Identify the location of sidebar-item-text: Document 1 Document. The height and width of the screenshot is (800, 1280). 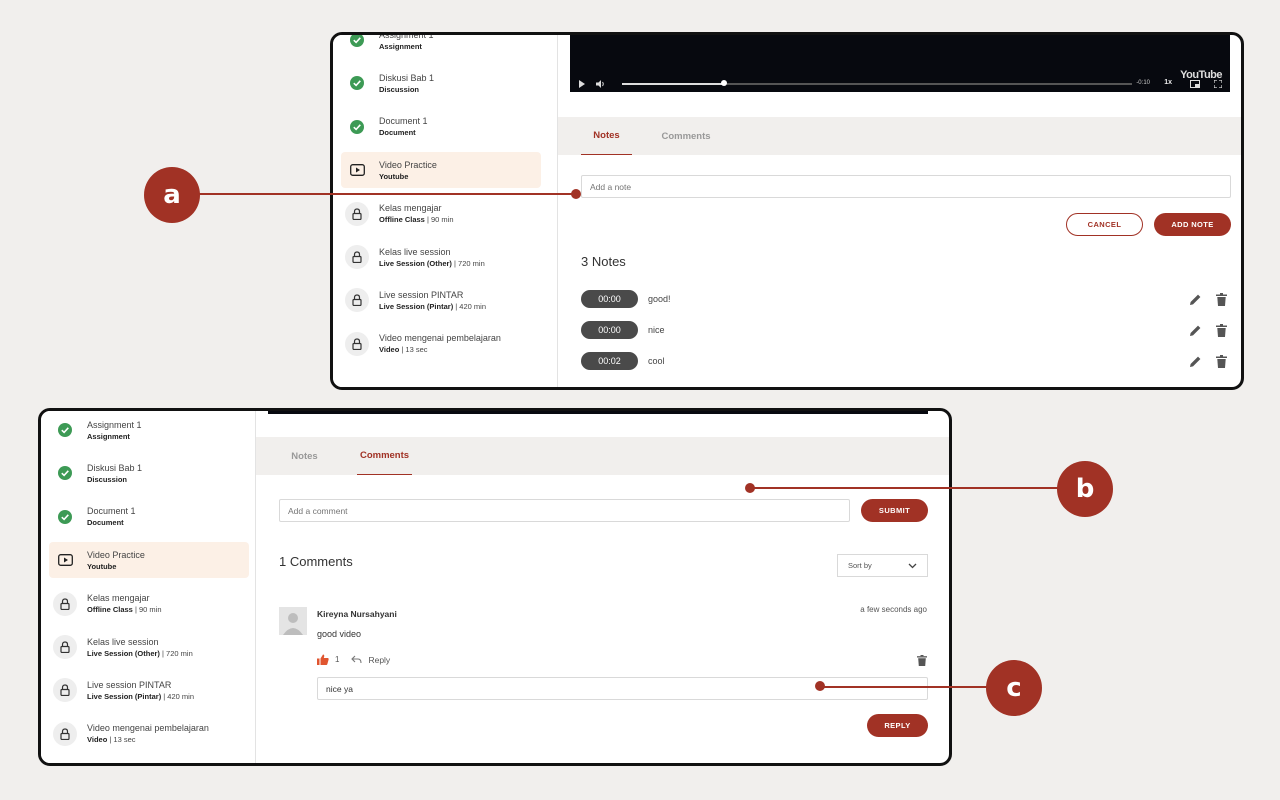
(403, 126).